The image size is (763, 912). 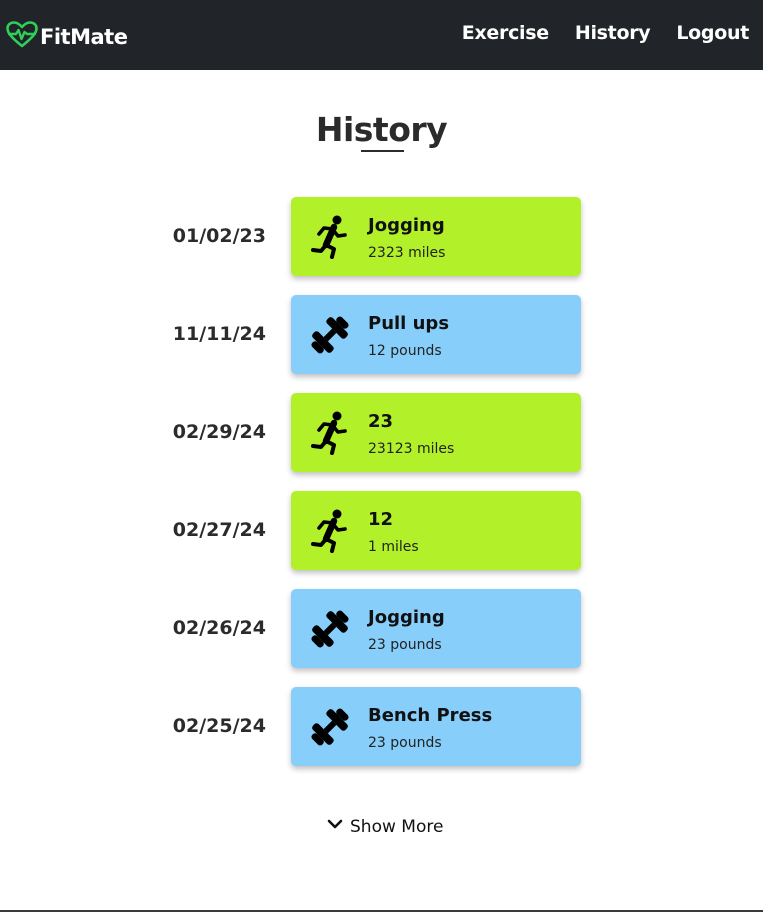 What do you see at coordinates (338, 826) in the screenshot?
I see `chevron-down-icon` at bounding box center [338, 826].